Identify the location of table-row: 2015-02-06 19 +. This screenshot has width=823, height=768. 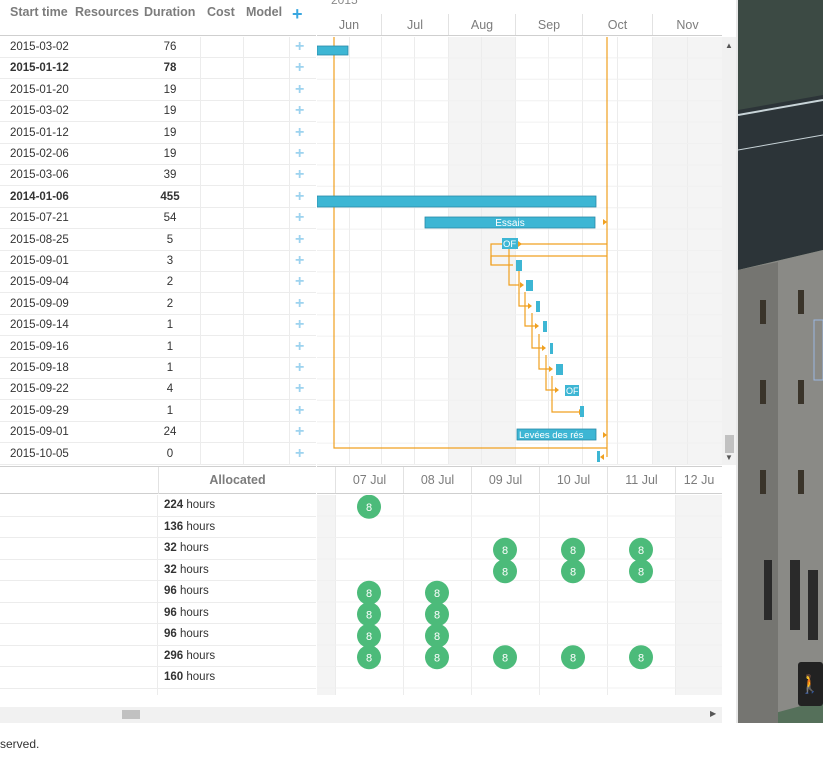
(158, 154).